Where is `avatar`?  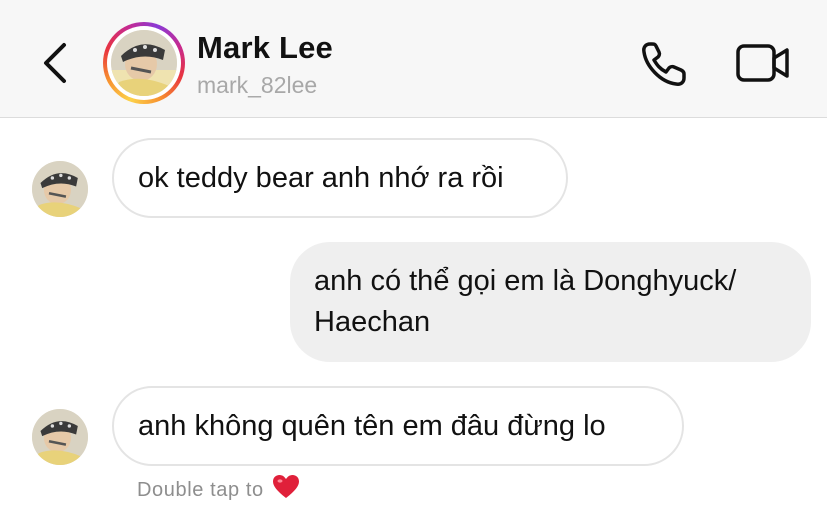
avatar is located at coordinates (144, 63).